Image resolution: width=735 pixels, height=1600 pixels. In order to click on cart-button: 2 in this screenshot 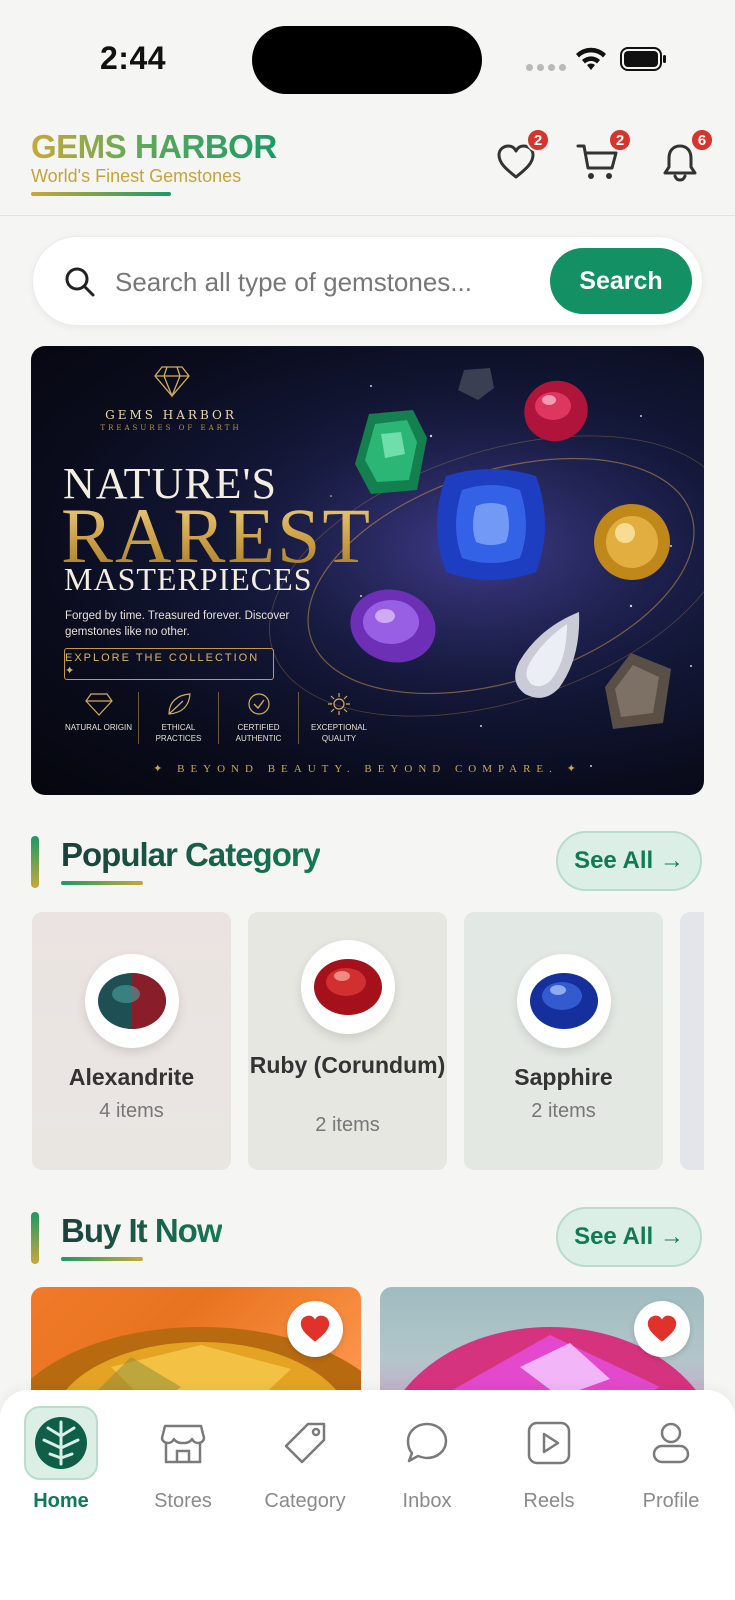, I will do `click(604, 156)`.